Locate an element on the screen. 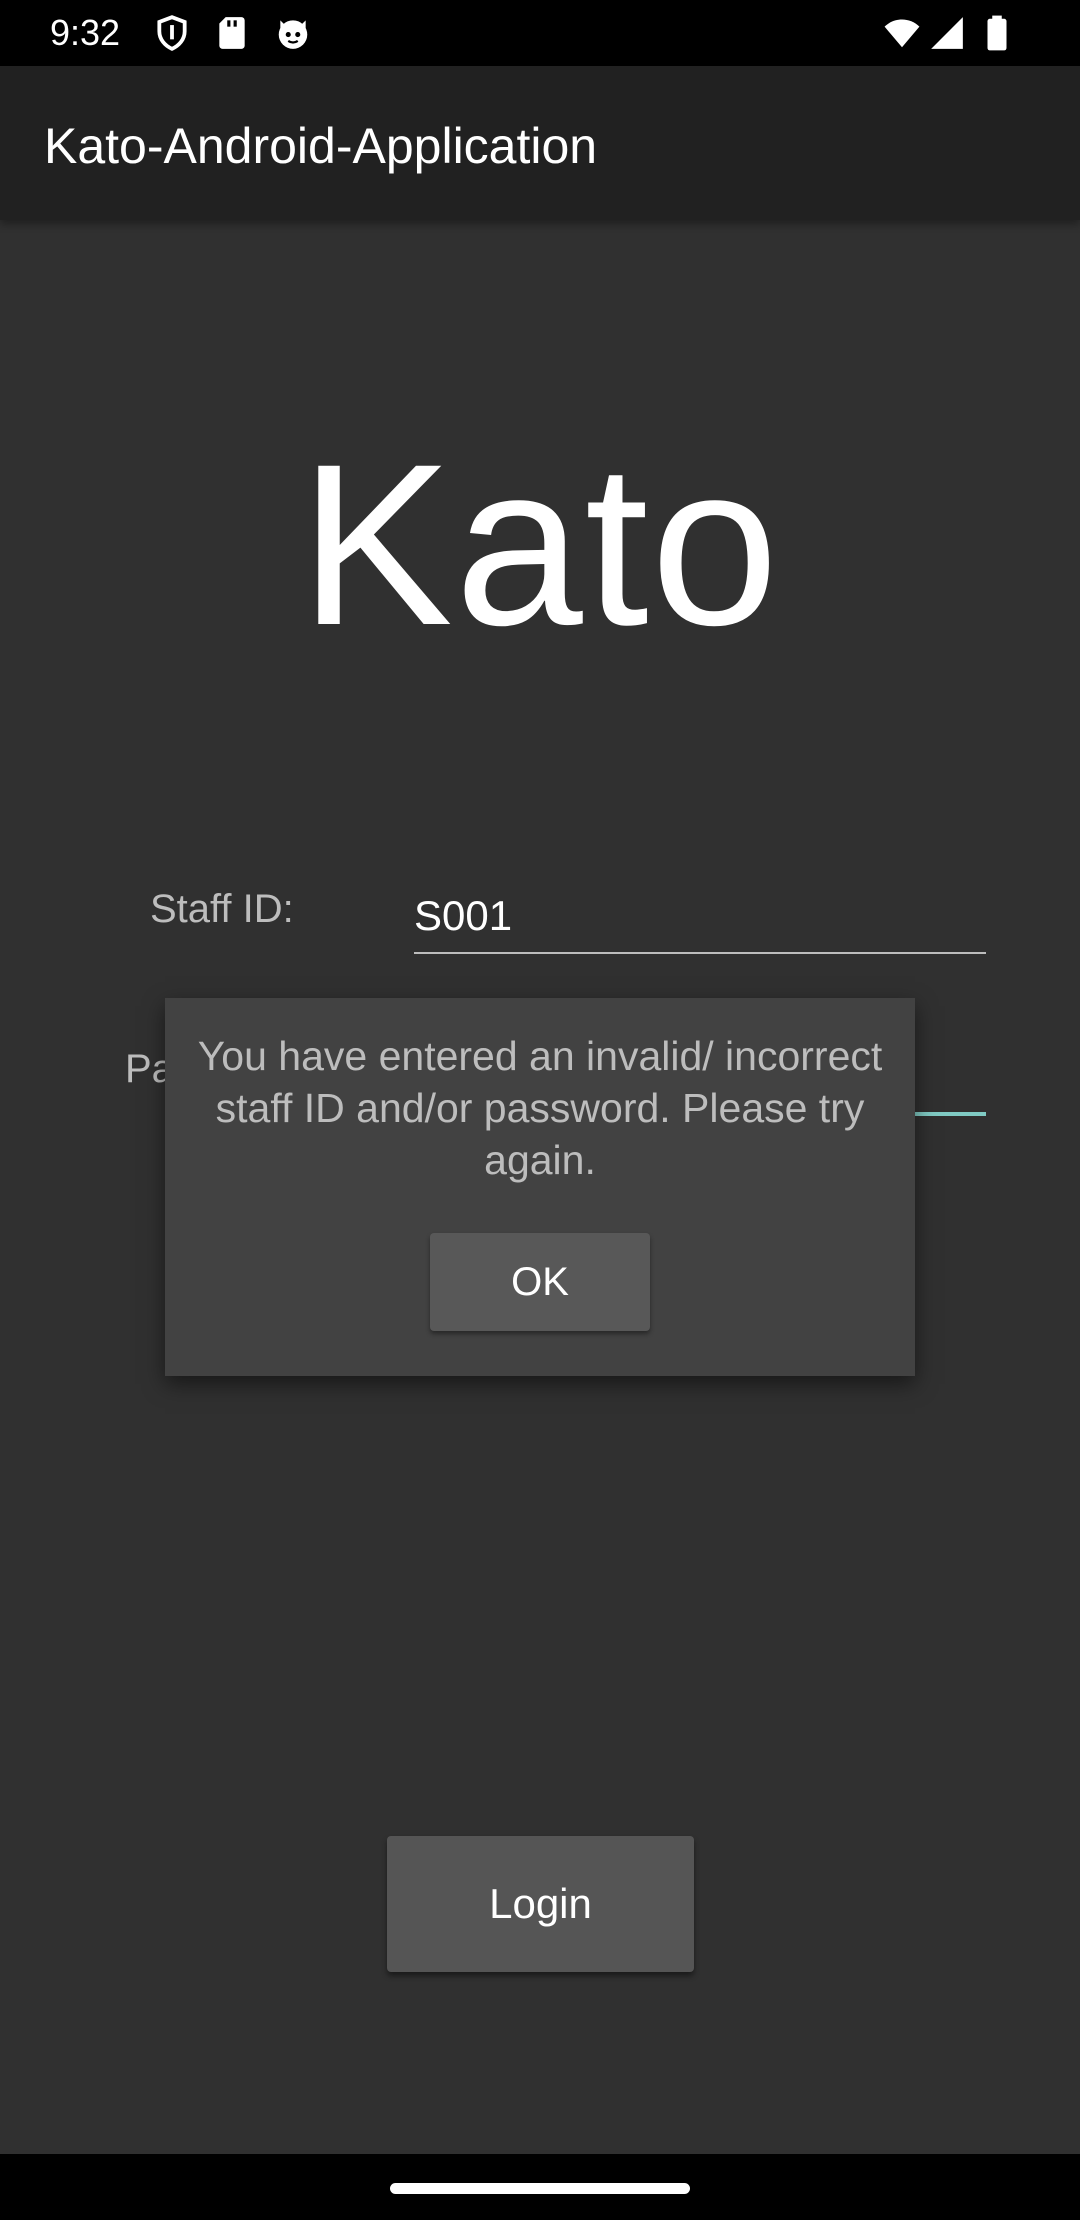 The width and height of the screenshot is (1080, 2220). navigation-bar is located at coordinates (540, 2187).